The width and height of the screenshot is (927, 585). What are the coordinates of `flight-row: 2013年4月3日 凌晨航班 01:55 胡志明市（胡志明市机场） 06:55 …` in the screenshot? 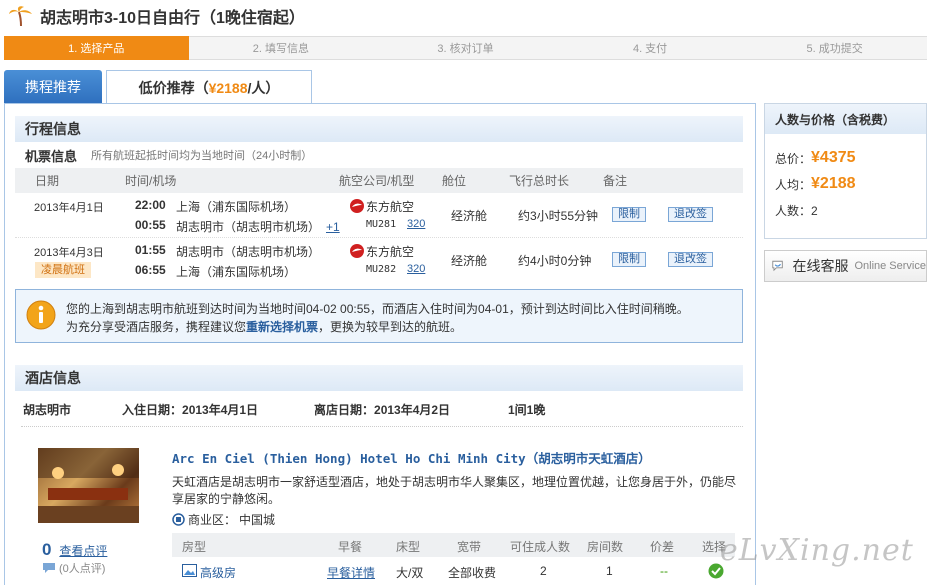 It's located at (379, 260).